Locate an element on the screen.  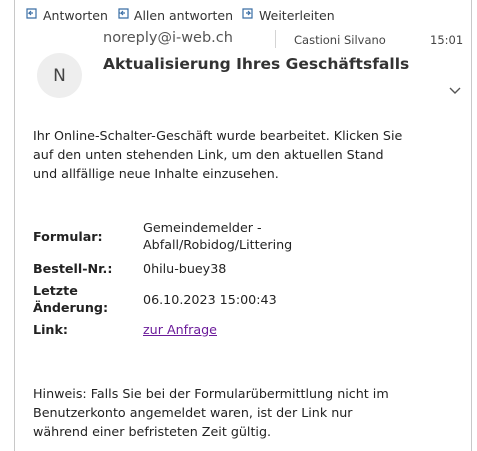
reply-all-button: Allen antworten is located at coordinates (174, 15).